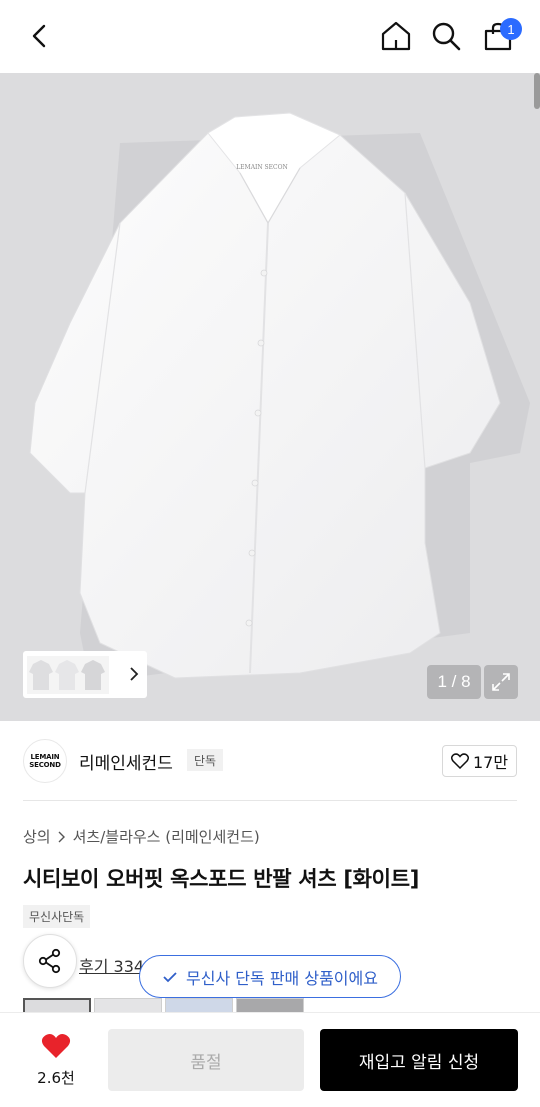  I want to click on search-button, so click(446, 36).